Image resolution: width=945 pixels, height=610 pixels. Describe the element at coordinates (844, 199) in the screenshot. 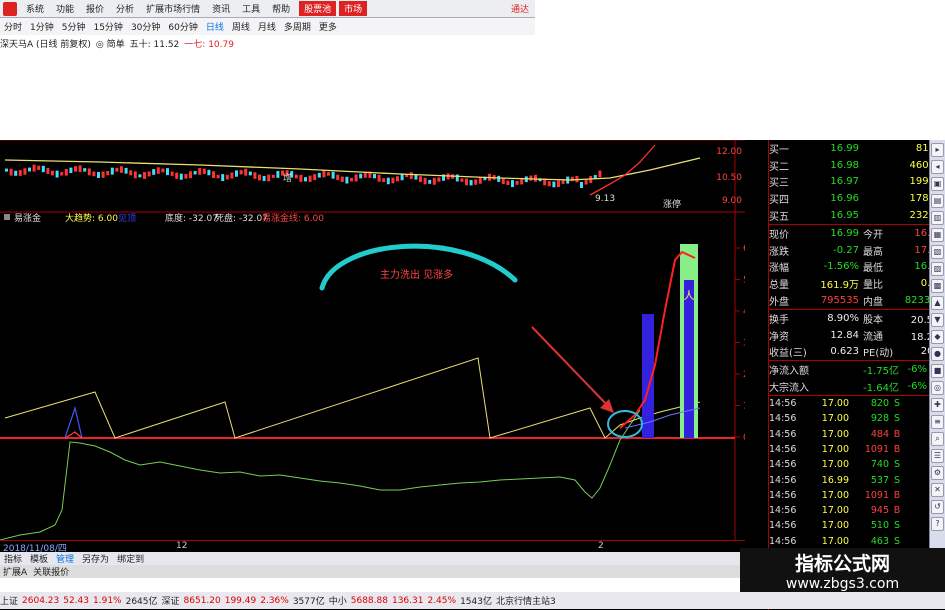

I see `bid-price: 16.96` at that location.